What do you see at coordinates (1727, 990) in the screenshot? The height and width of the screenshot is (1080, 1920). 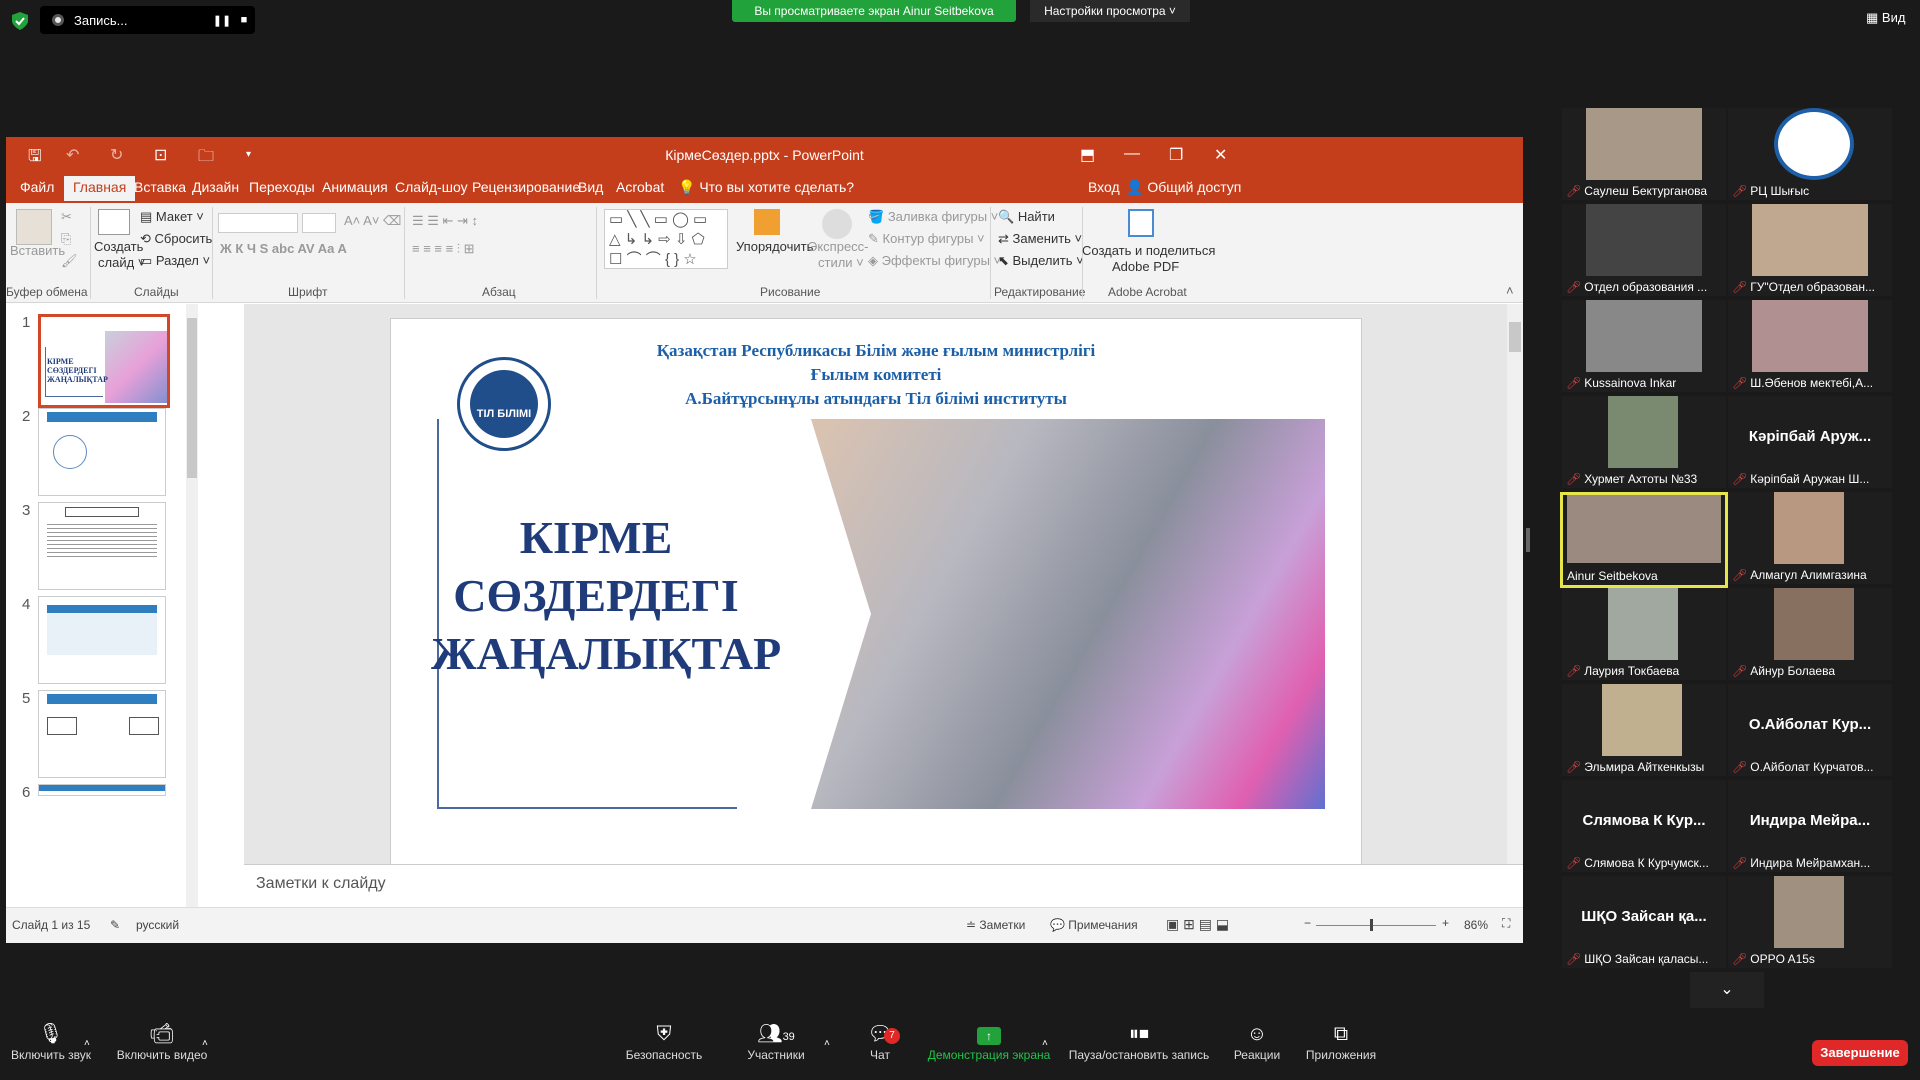 I see `scroll-down-chevron-icon: ⌄` at bounding box center [1727, 990].